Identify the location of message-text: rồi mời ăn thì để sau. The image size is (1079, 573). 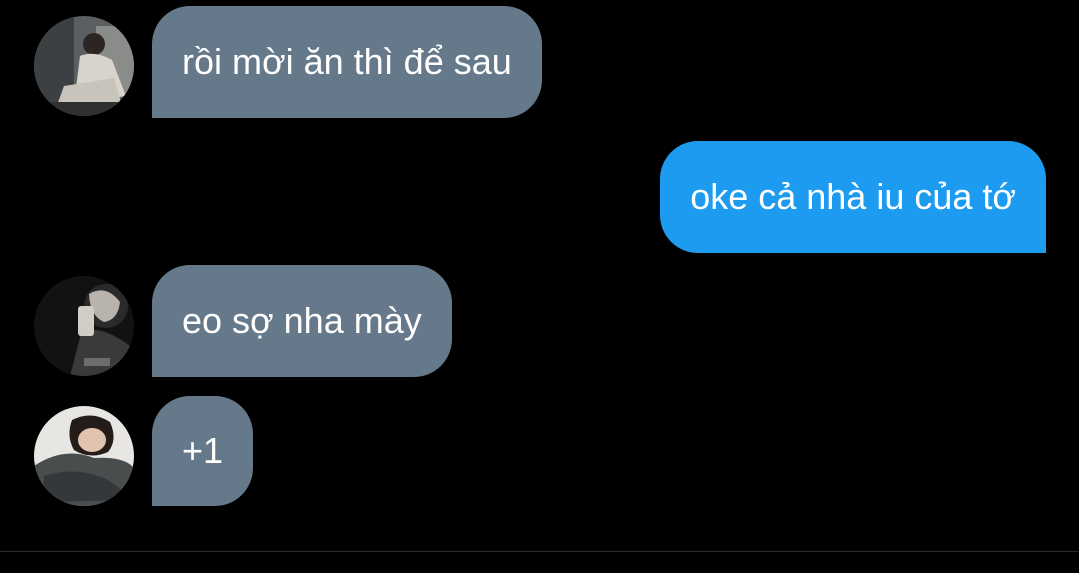
(347, 61).